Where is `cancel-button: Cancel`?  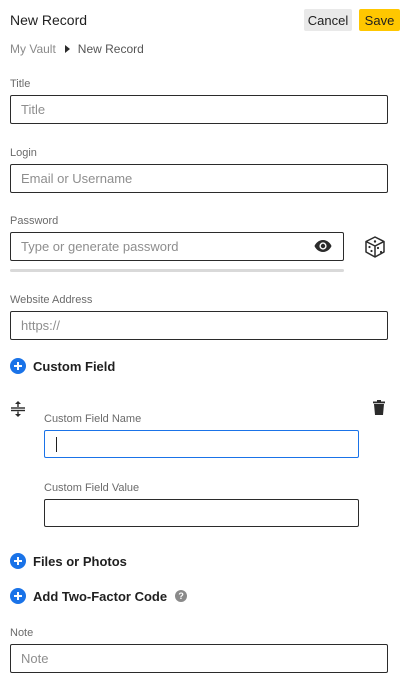
cancel-button: Cancel is located at coordinates (328, 20).